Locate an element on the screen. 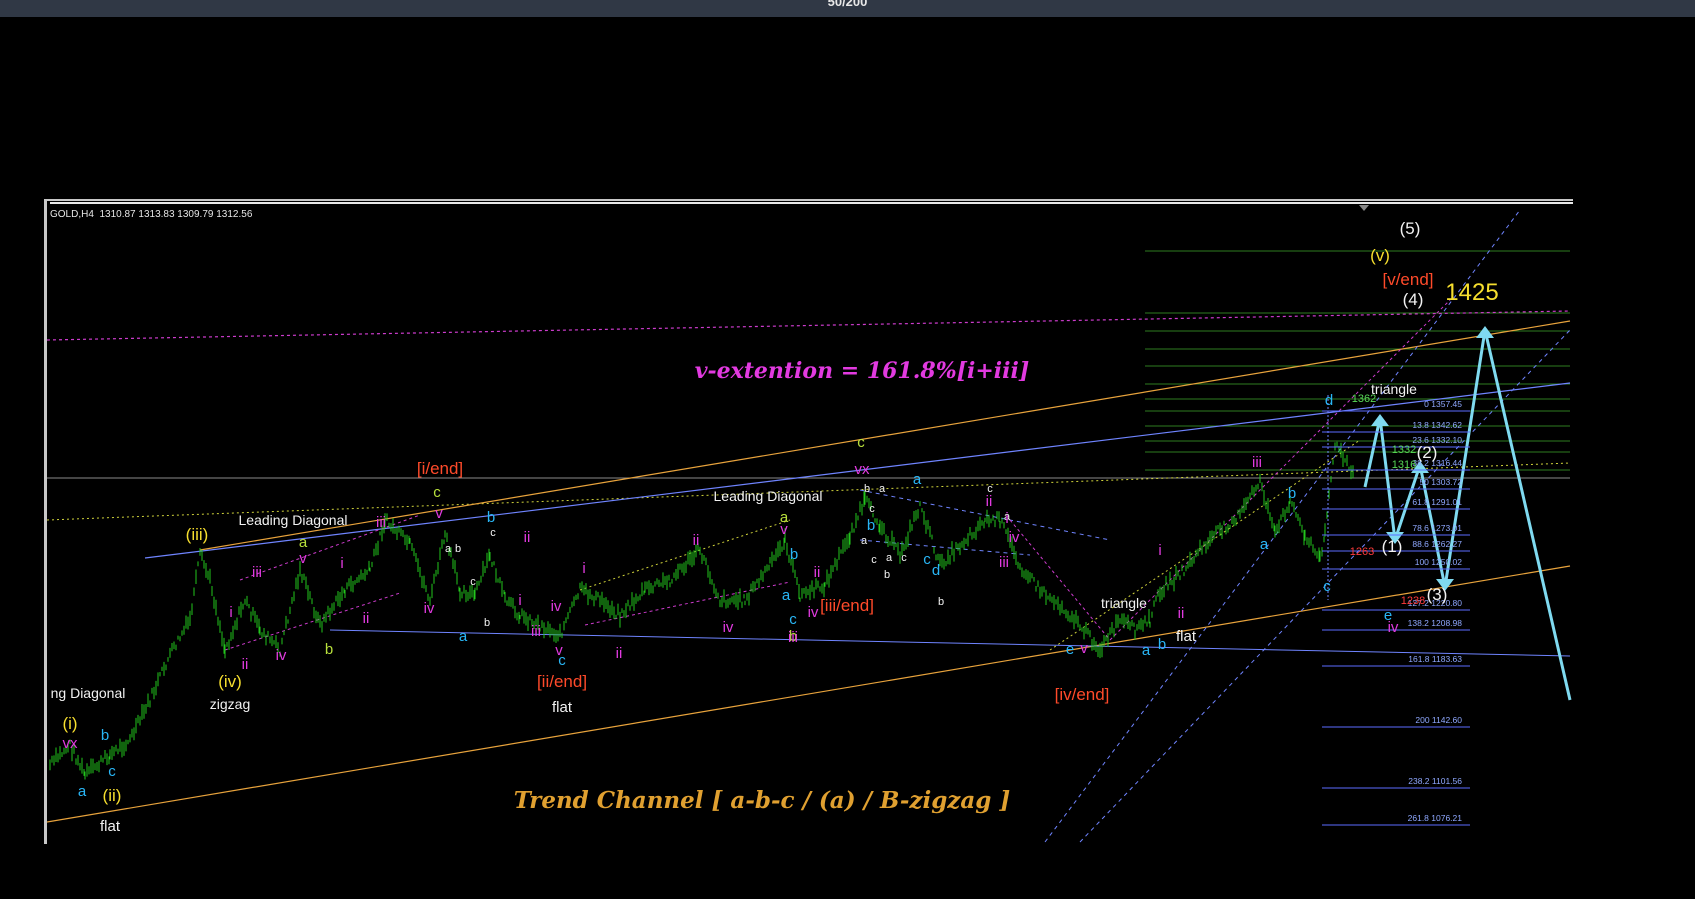 The width and height of the screenshot is (1695, 899). wave-label: [v/end] is located at coordinates (1407, 279).